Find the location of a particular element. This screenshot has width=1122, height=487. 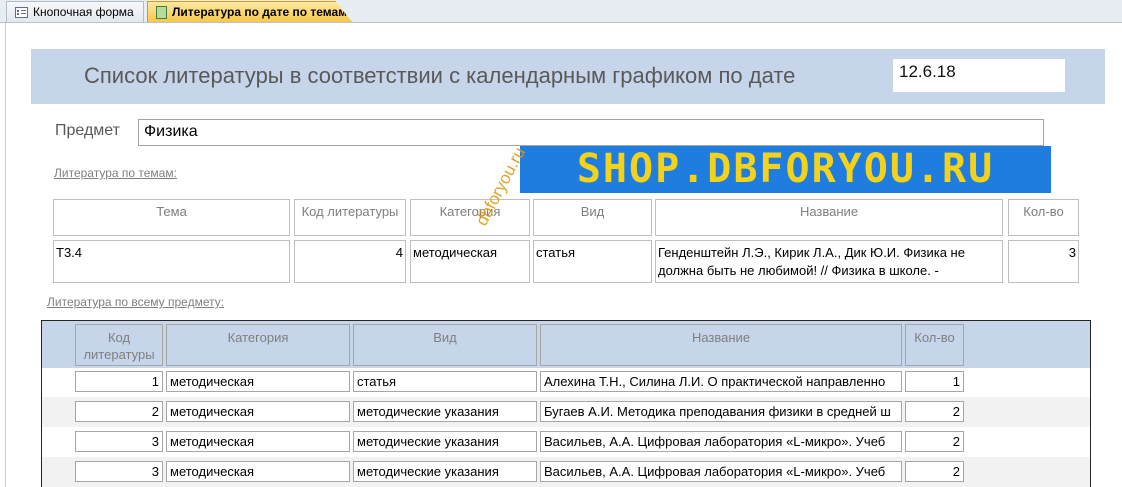

list-header-type: Вид is located at coordinates (445, 345).